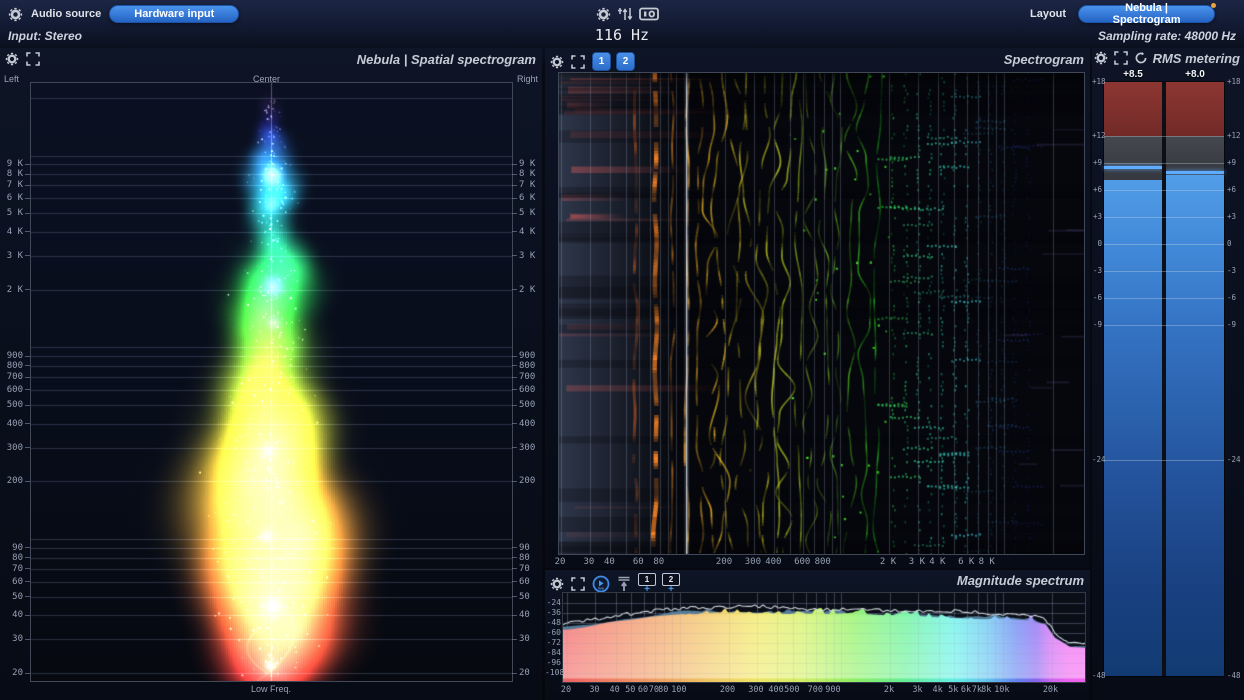 The height and width of the screenshot is (700, 1244). Describe the element at coordinates (527, 582) in the screenshot. I see `freq-tick-label-right: 60` at that location.